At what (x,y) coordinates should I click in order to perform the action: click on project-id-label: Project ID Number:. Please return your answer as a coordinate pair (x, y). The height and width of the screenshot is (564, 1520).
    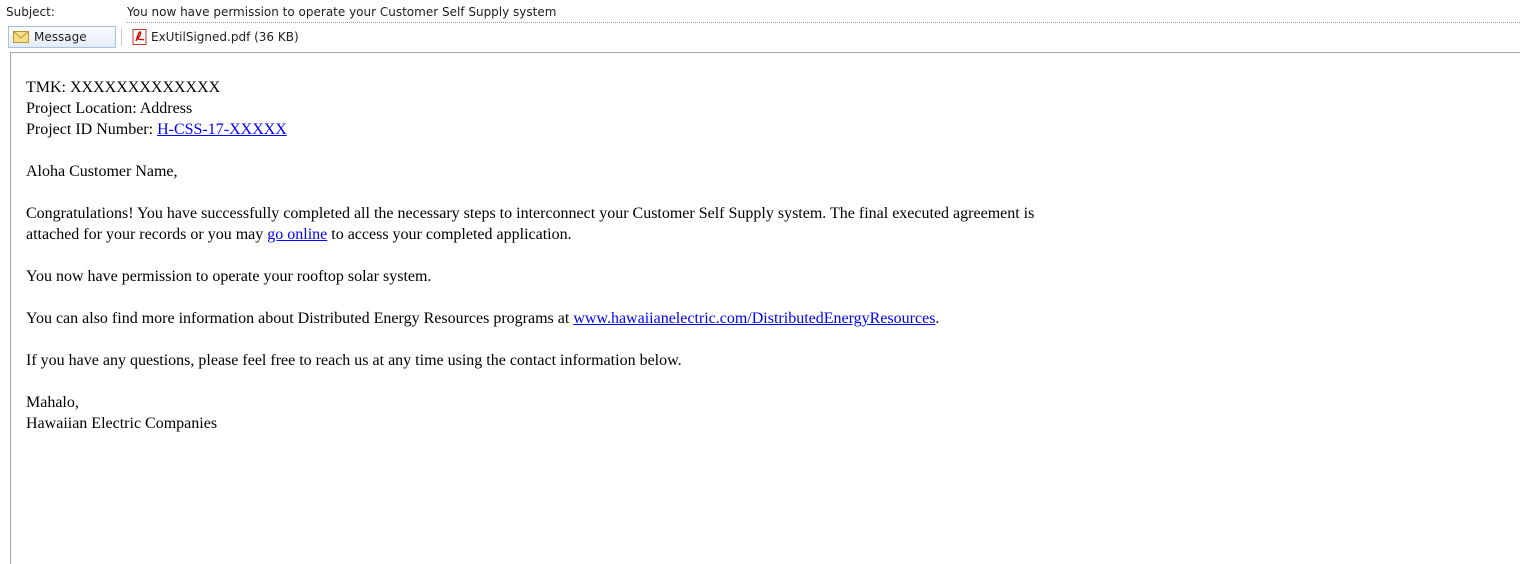
    Looking at the image, I should click on (92, 129).